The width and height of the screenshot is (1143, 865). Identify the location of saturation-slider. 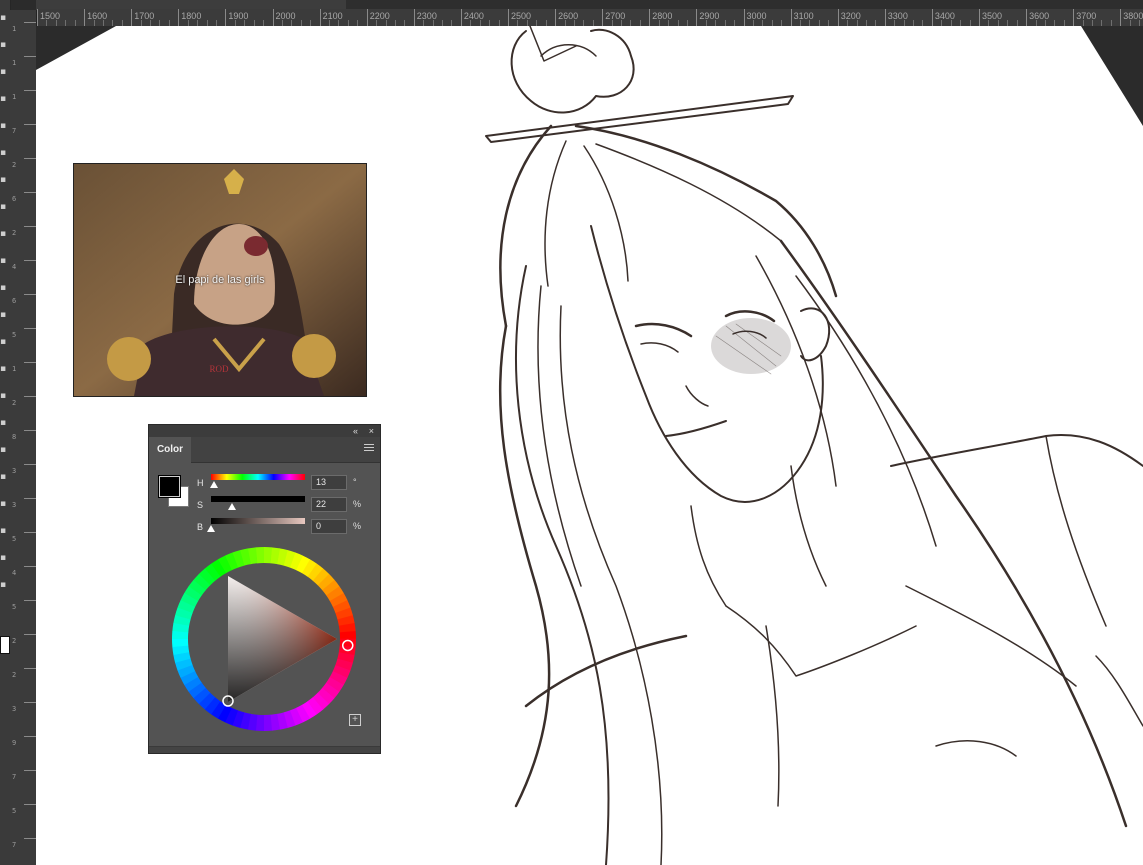
(258, 499).